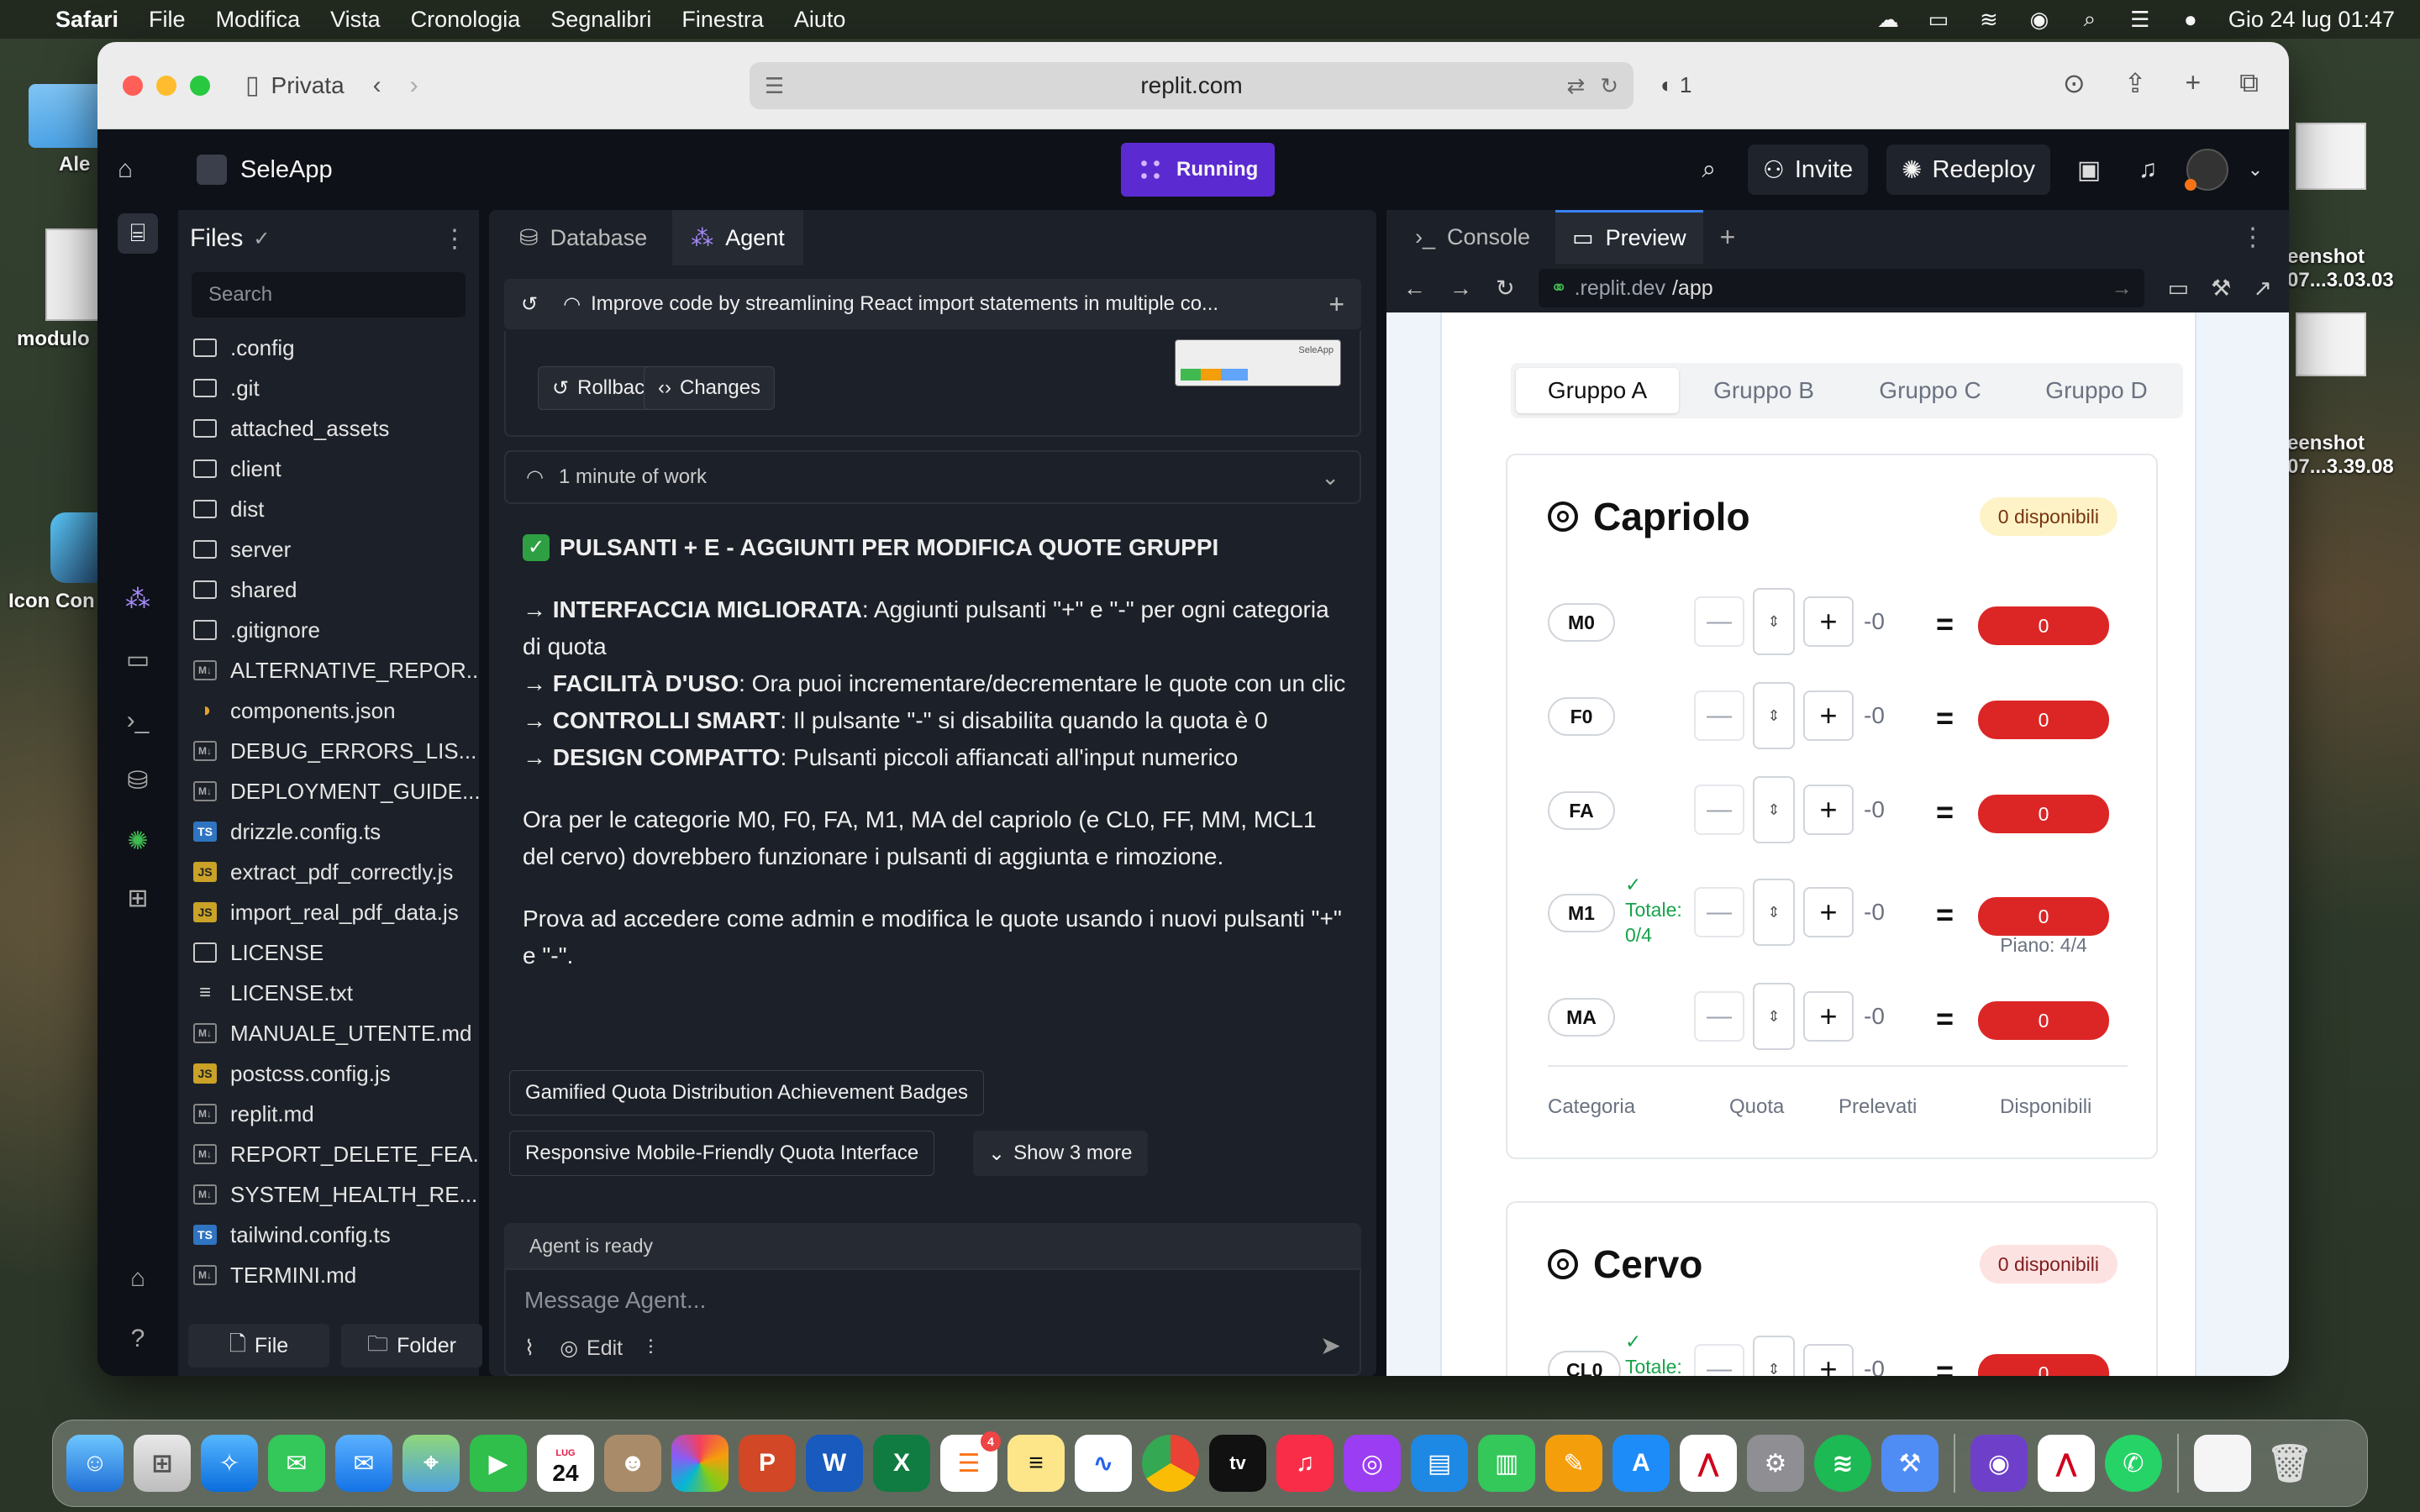 The width and height of the screenshot is (2420, 1512). Describe the element at coordinates (1414, 289) in the screenshot. I see `back-arrow-icon: ←` at that location.